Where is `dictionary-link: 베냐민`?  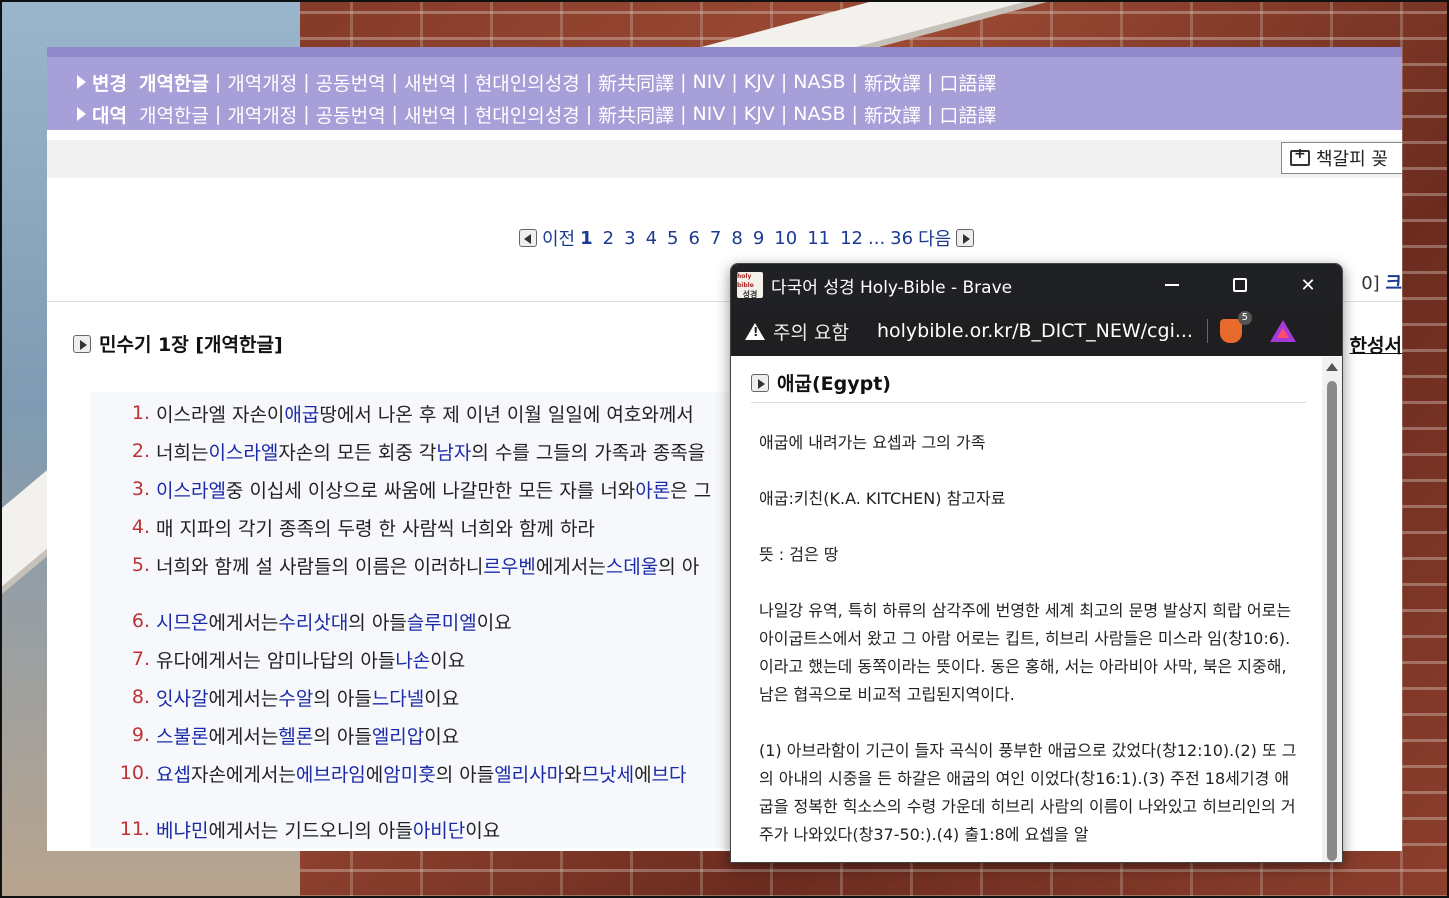
dictionary-link: 베냐민 is located at coordinates (182, 829).